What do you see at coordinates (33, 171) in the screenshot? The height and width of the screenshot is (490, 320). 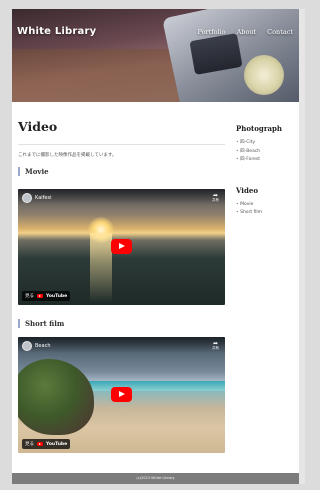 I see `section-heading-movie: Movie` at bounding box center [33, 171].